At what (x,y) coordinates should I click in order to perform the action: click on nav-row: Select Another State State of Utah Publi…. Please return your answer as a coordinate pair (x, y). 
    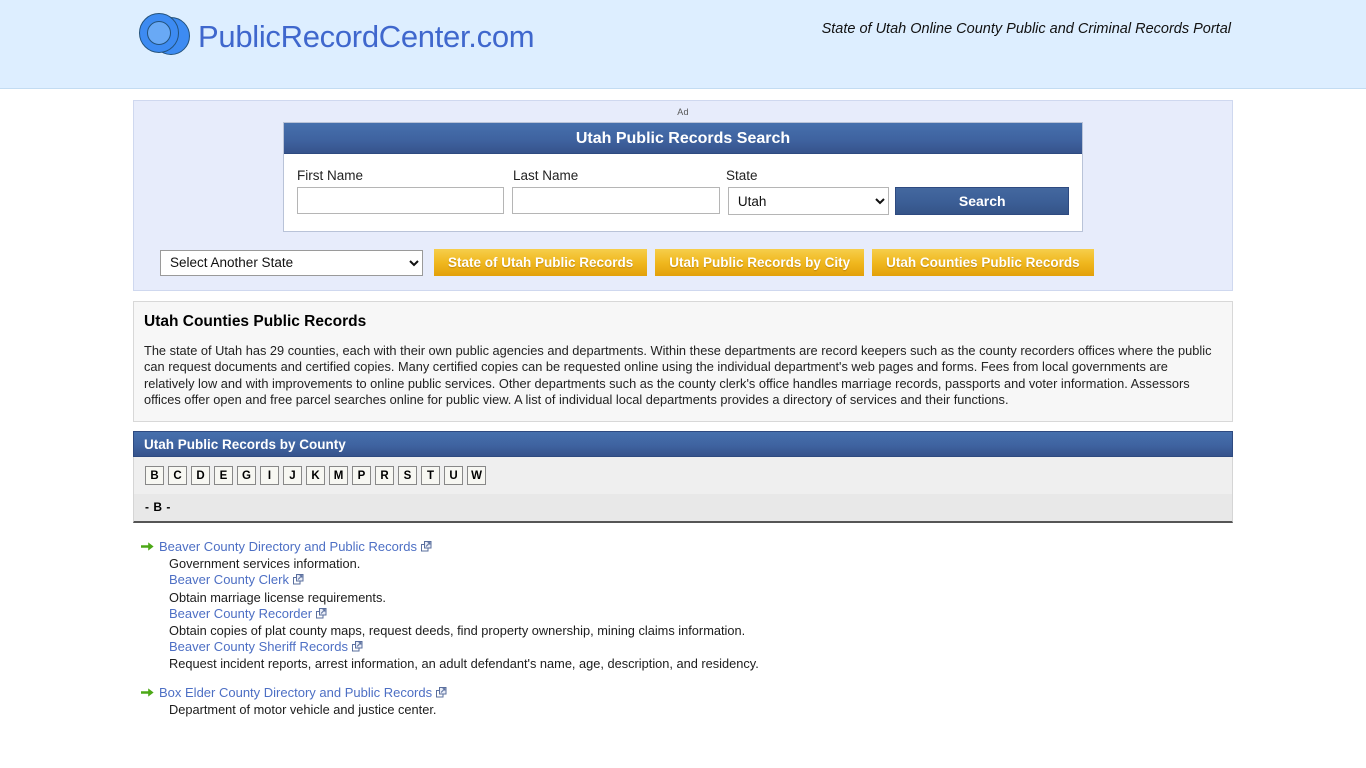
    Looking at the image, I should click on (696, 262).